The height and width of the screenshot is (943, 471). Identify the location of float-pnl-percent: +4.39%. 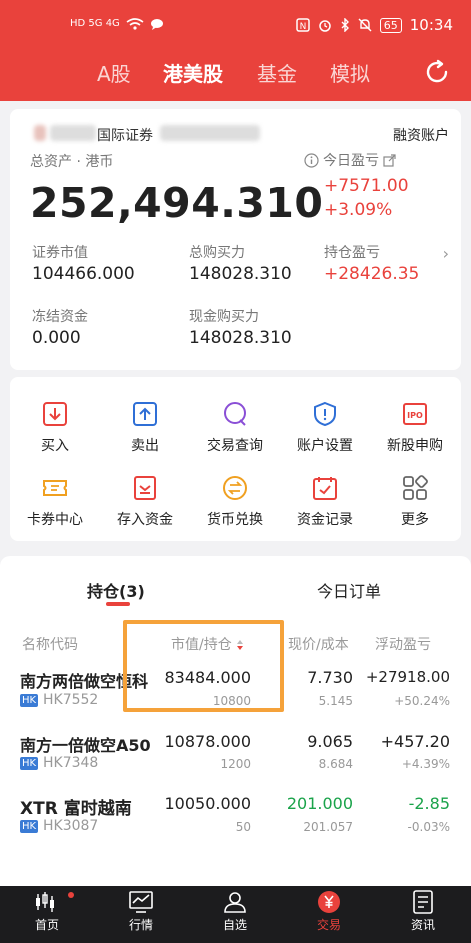
(425, 764).